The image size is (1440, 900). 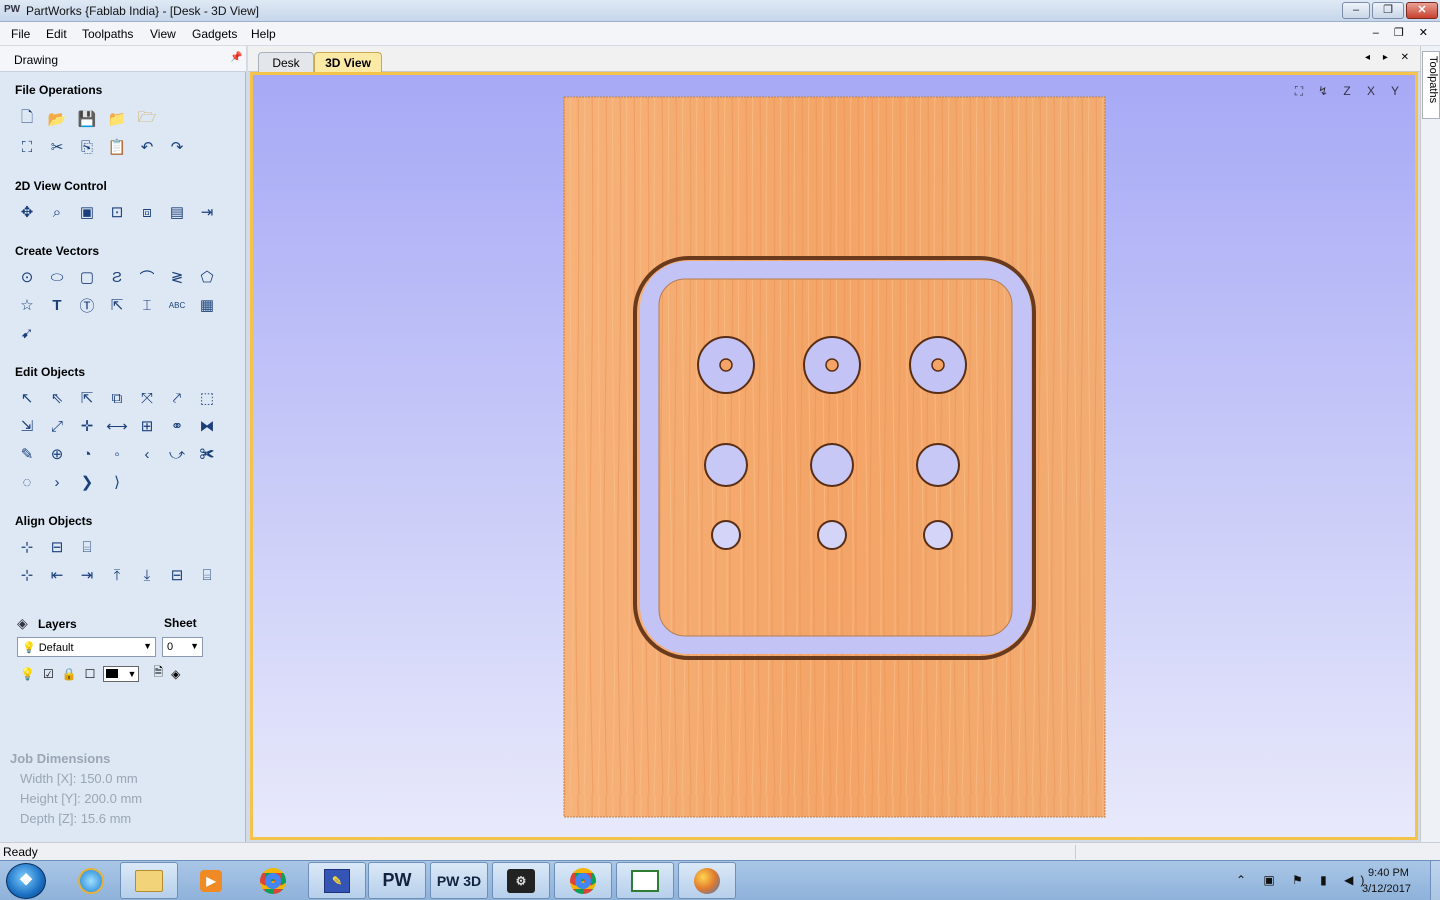 I want to click on layer-select: 💡 Default ▼, so click(x=86, y=647).